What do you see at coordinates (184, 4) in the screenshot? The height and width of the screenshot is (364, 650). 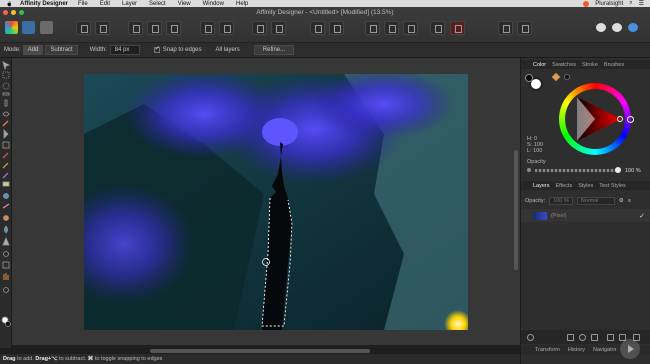 I see `menu-view: View` at bounding box center [184, 4].